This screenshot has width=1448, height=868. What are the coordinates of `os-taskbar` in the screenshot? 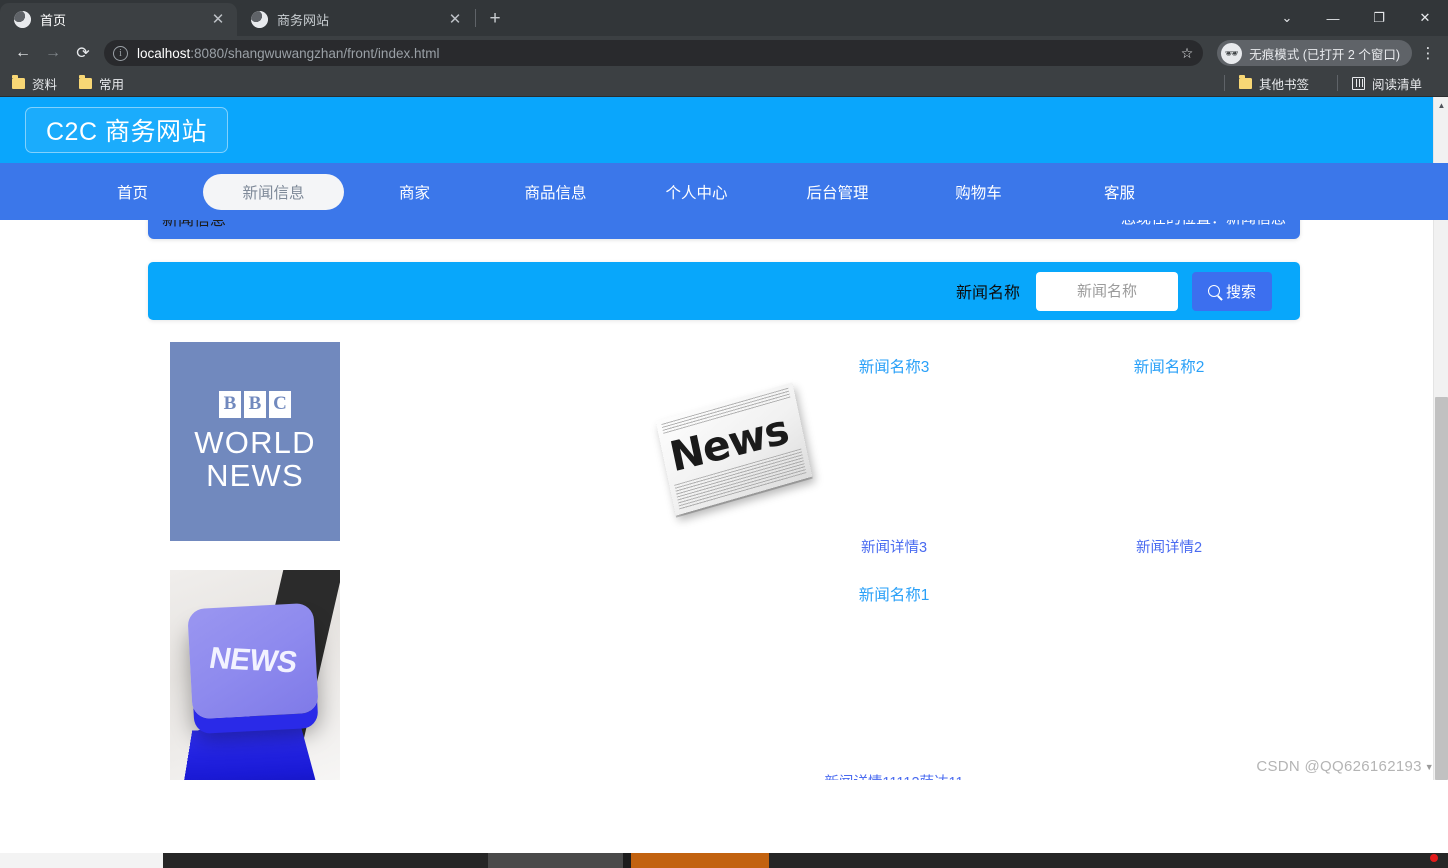 It's located at (724, 860).